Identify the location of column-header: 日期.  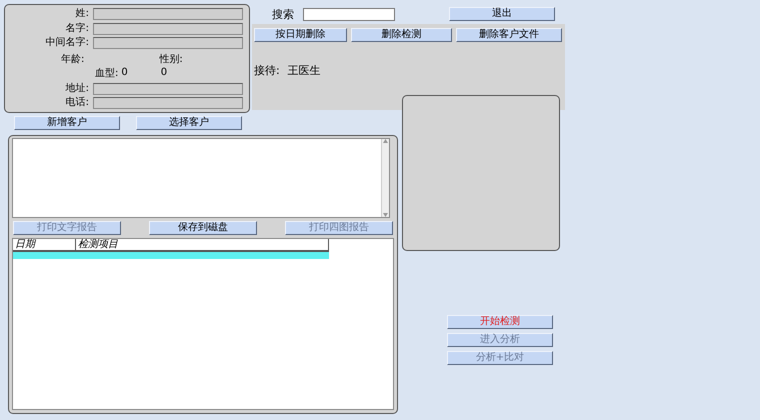
(44, 244).